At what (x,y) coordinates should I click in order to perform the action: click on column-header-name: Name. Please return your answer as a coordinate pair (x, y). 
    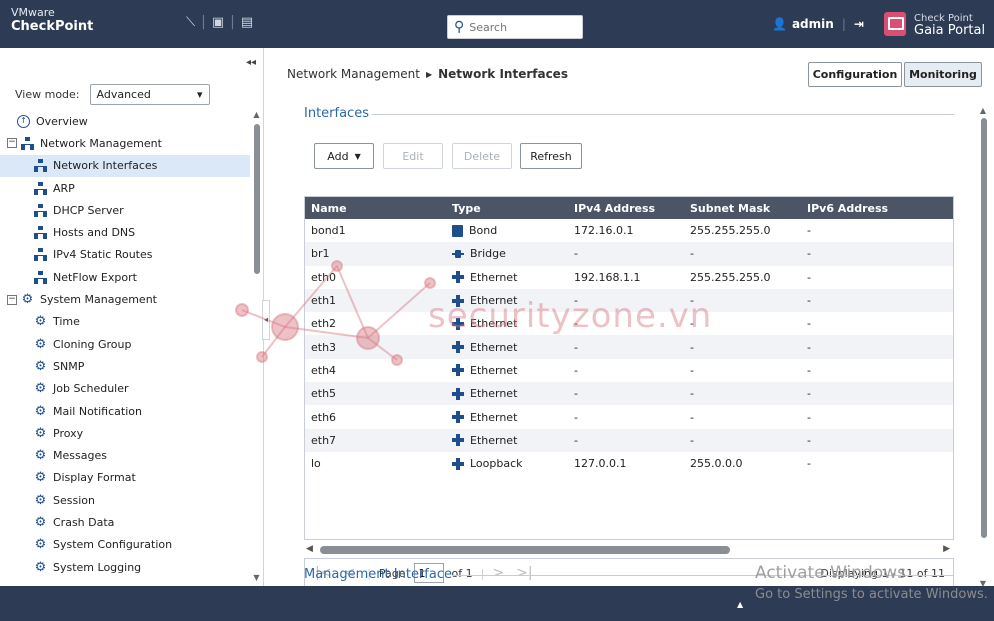
    Looking at the image, I should click on (375, 208).